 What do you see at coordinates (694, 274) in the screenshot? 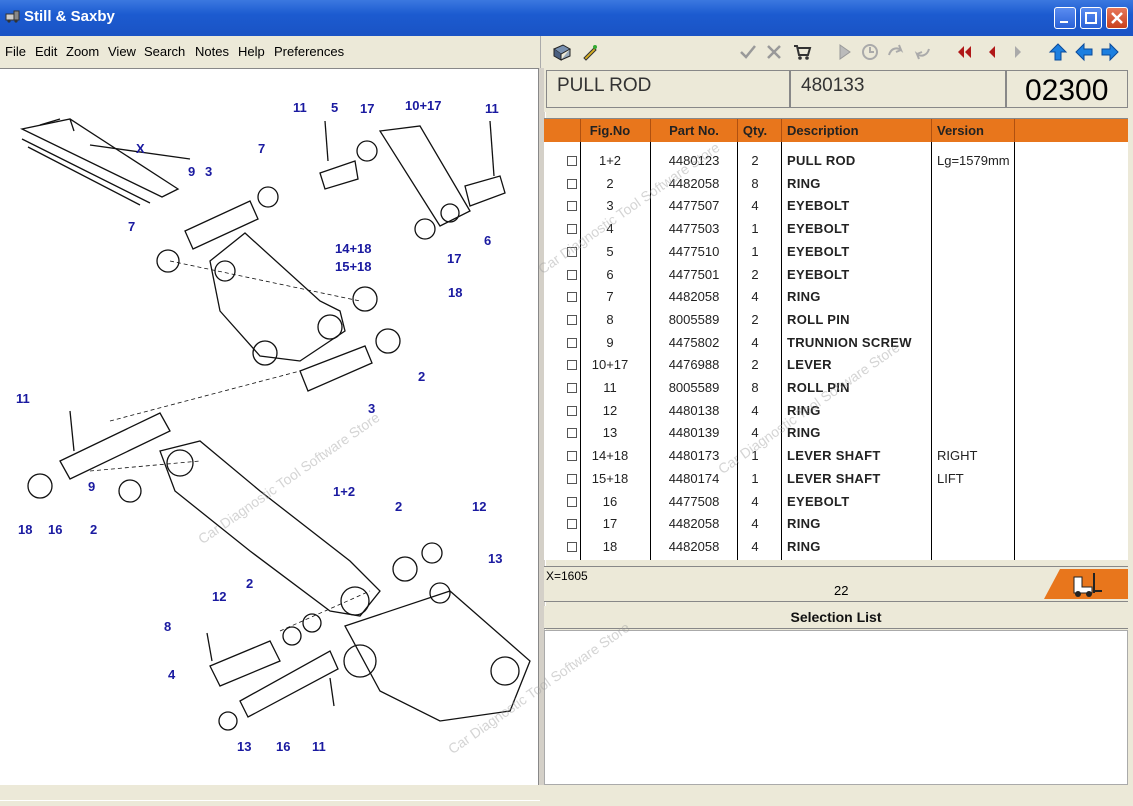
I see `cell-part: 4477501` at bounding box center [694, 274].